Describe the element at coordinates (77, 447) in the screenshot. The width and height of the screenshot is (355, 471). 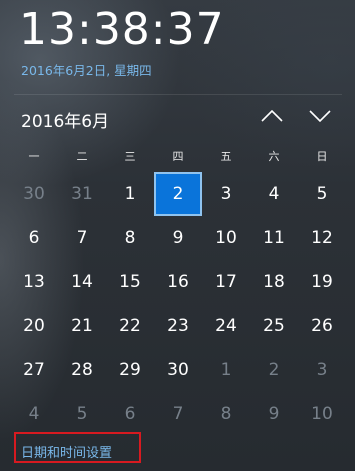
I see `highlight-annotation-box` at that location.